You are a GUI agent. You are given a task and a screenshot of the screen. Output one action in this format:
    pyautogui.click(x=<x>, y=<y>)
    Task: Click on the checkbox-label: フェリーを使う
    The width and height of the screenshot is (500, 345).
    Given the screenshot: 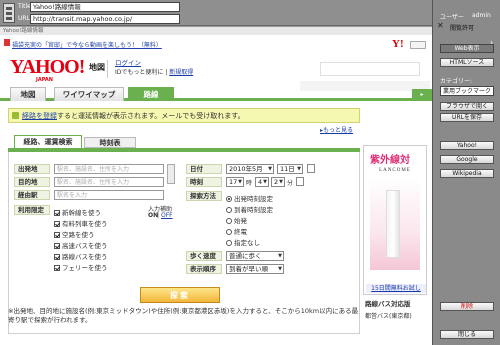 What is the action you would take?
    pyautogui.click(x=85, y=268)
    